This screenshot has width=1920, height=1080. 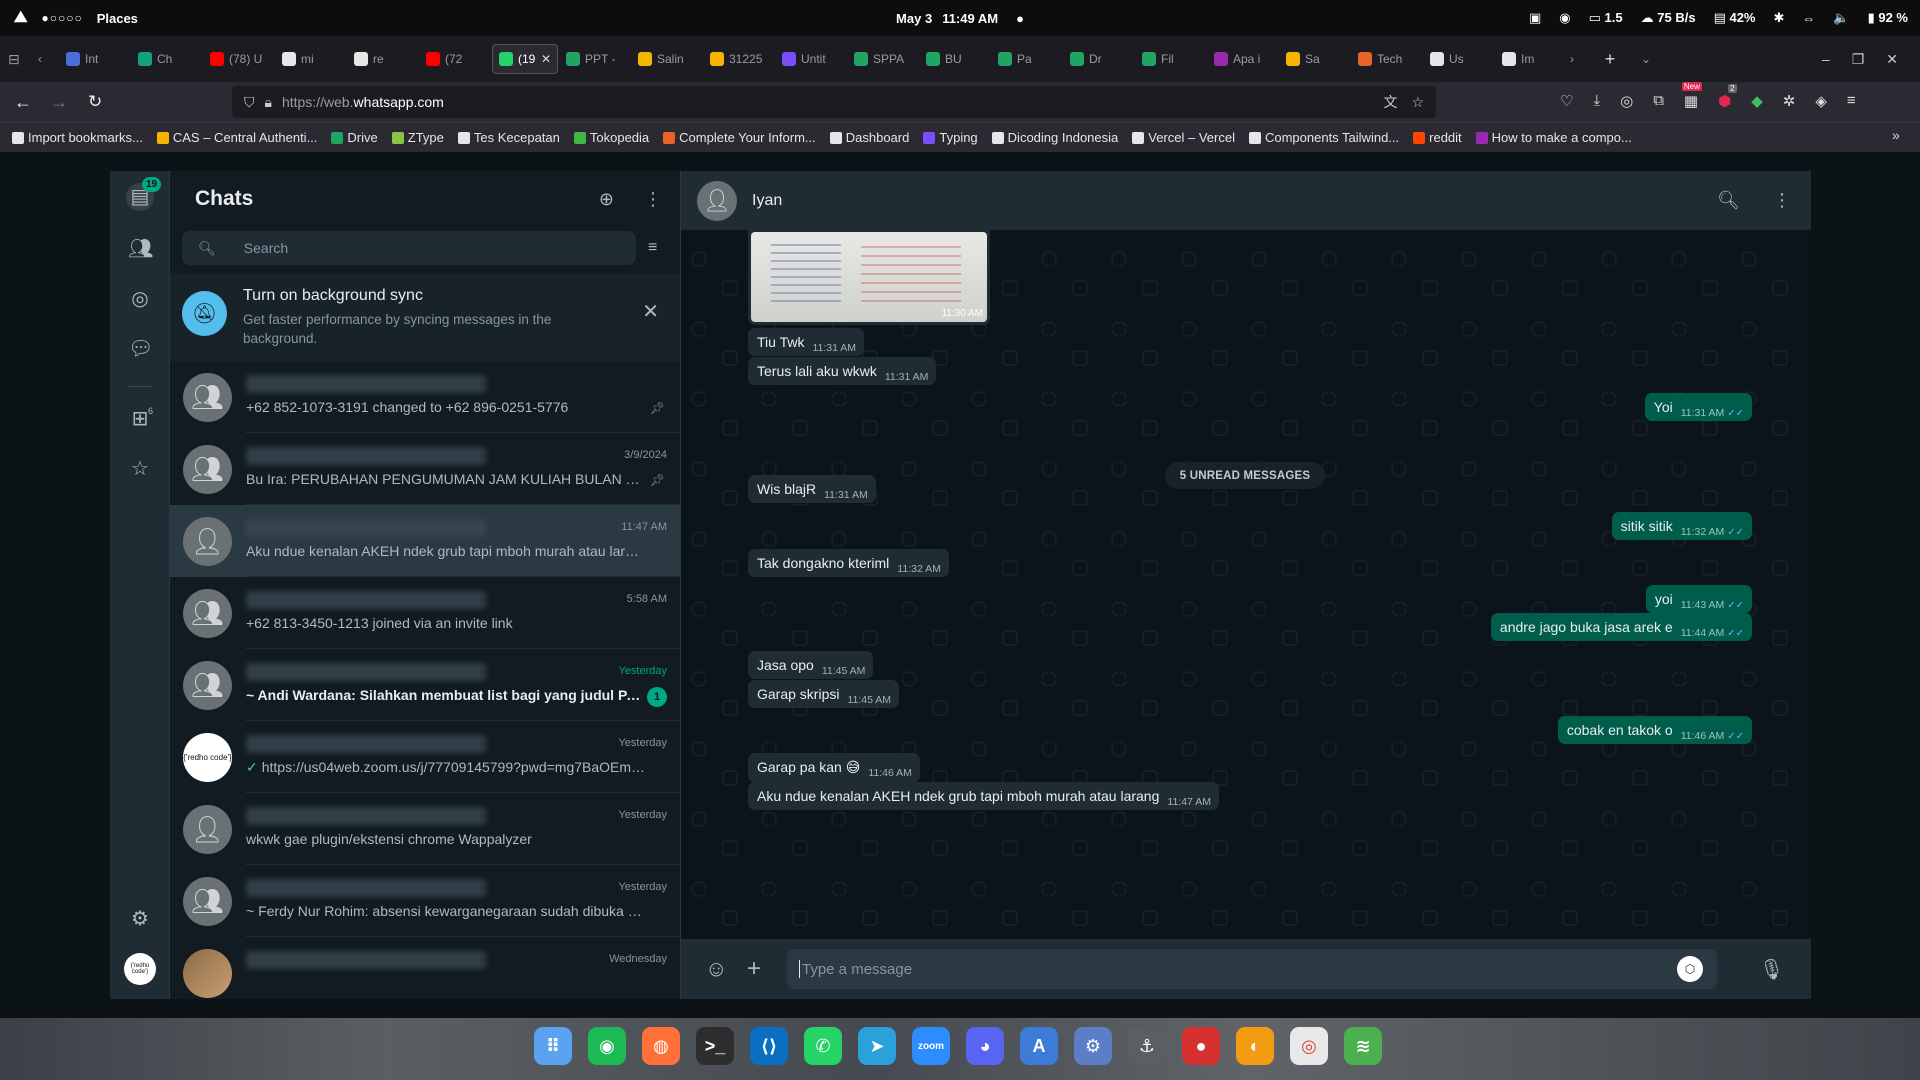 I want to click on browser-tab: Pa, so click(x=1027, y=59).